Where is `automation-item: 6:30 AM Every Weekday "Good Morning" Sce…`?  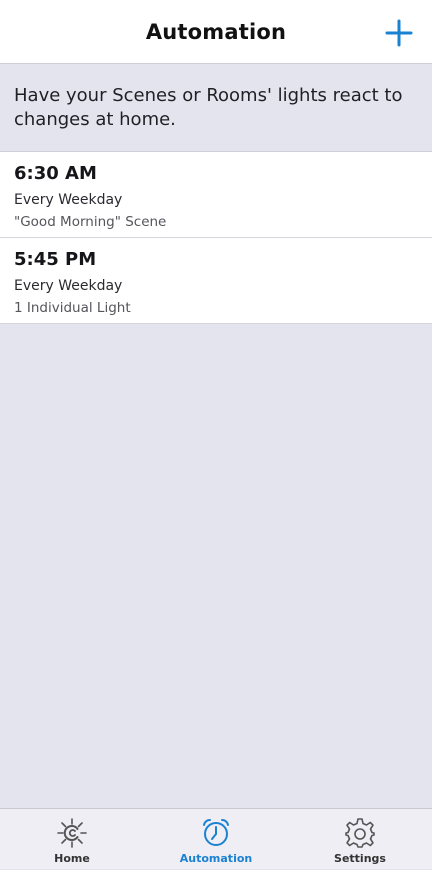 automation-item: 6:30 AM Every Weekday "Good Morning" Sce… is located at coordinates (216, 195).